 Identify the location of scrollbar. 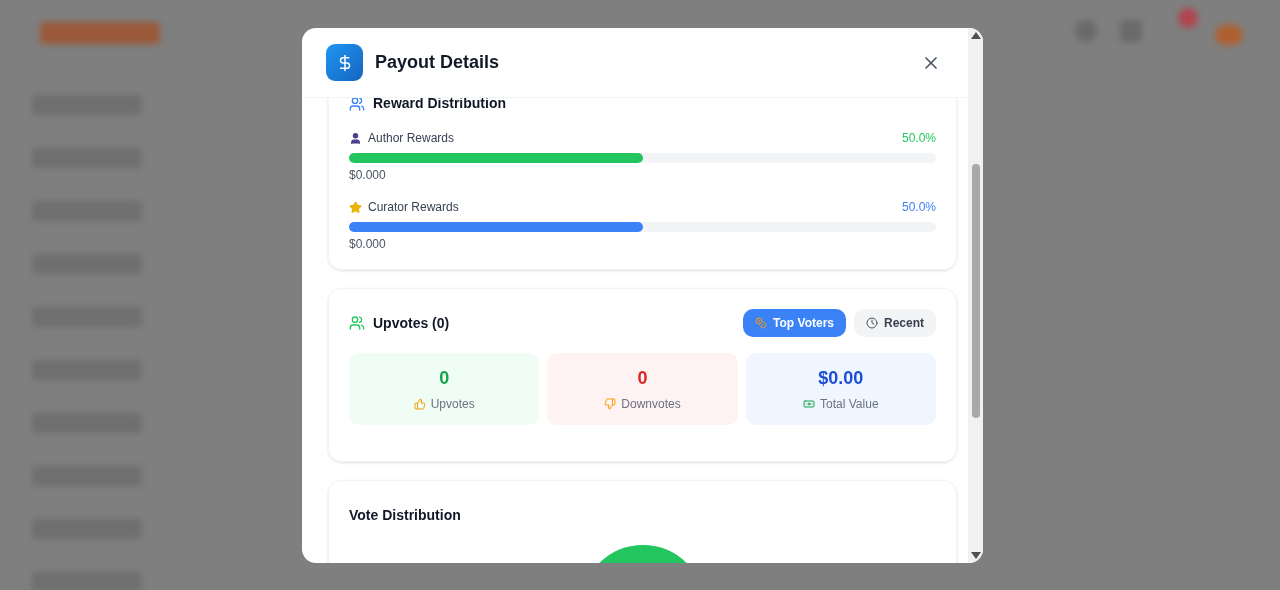
(975, 295).